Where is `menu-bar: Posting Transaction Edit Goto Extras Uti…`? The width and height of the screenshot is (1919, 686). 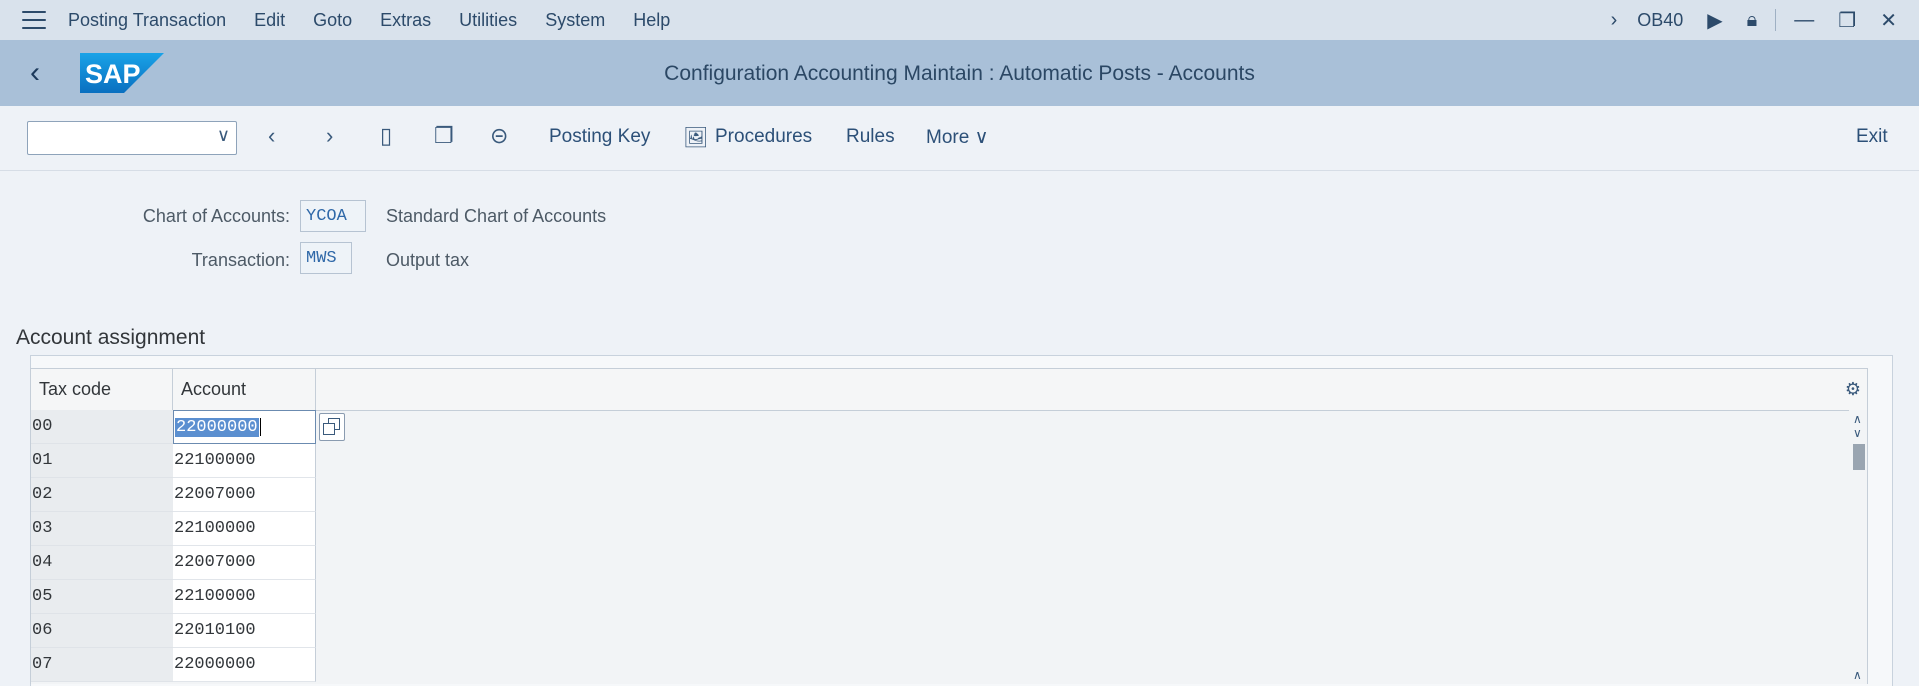 menu-bar: Posting Transaction Edit Goto Extras Uti… is located at coordinates (959, 20).